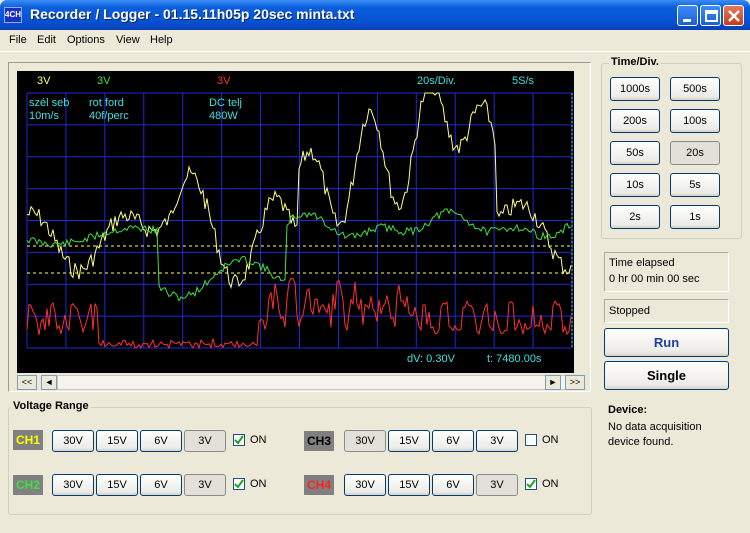 The image size is (750, 533). I want to click on menu-file: File, so click(18, 40).